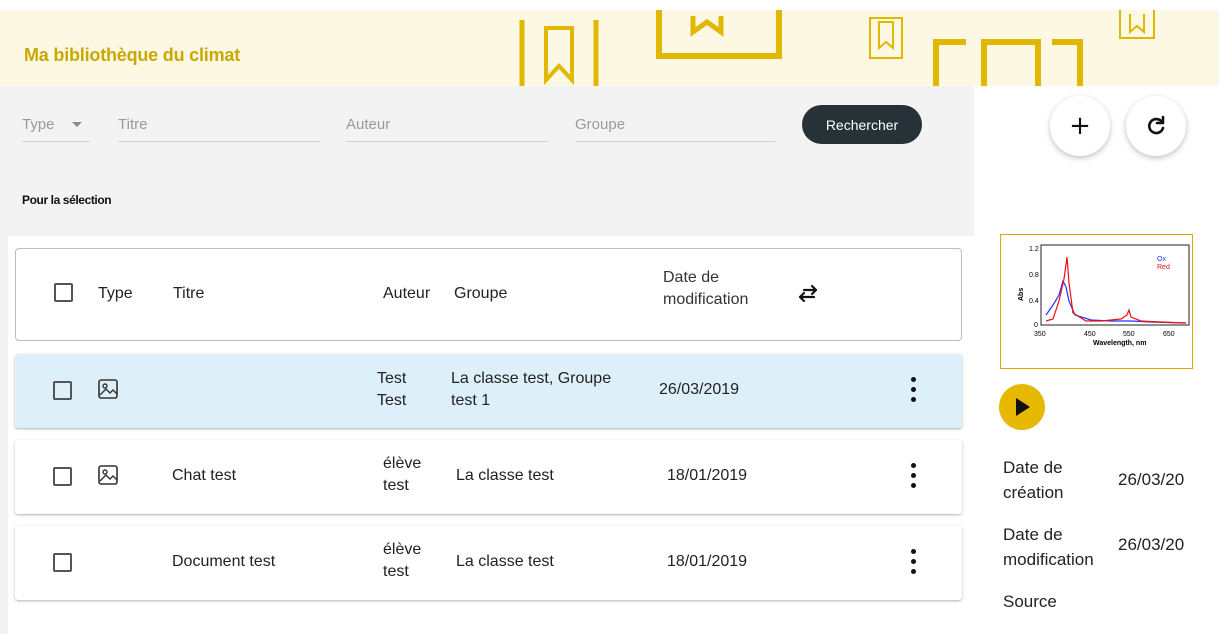 This screenshot has height=634, width=1219. I want to click on play-icon, so click(1023, 407).